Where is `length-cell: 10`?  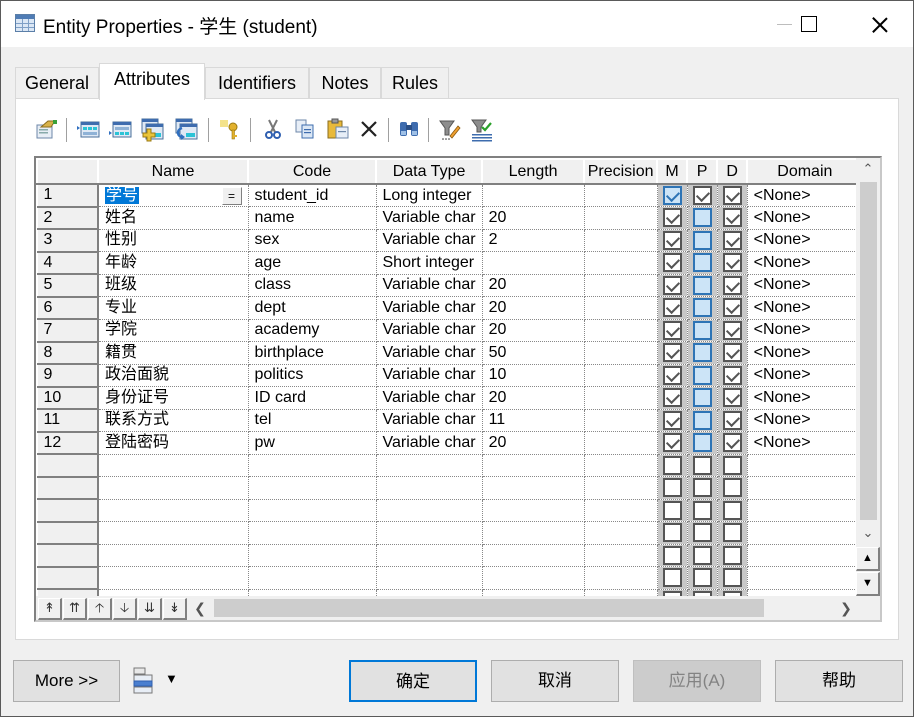
length-cell: 10 is located at coordinates (533, 375).